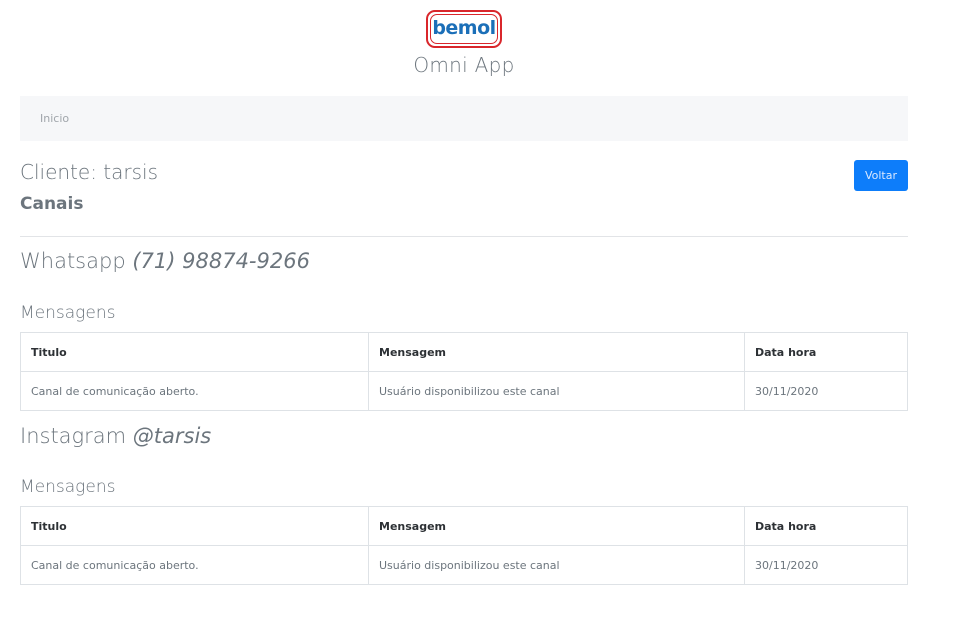 The height and width of the screenshot is (617, 957). Describe the element at coordinates (54, 118) in the screenshot. I see `breadcrumb-item-home: Inicio` at that location.